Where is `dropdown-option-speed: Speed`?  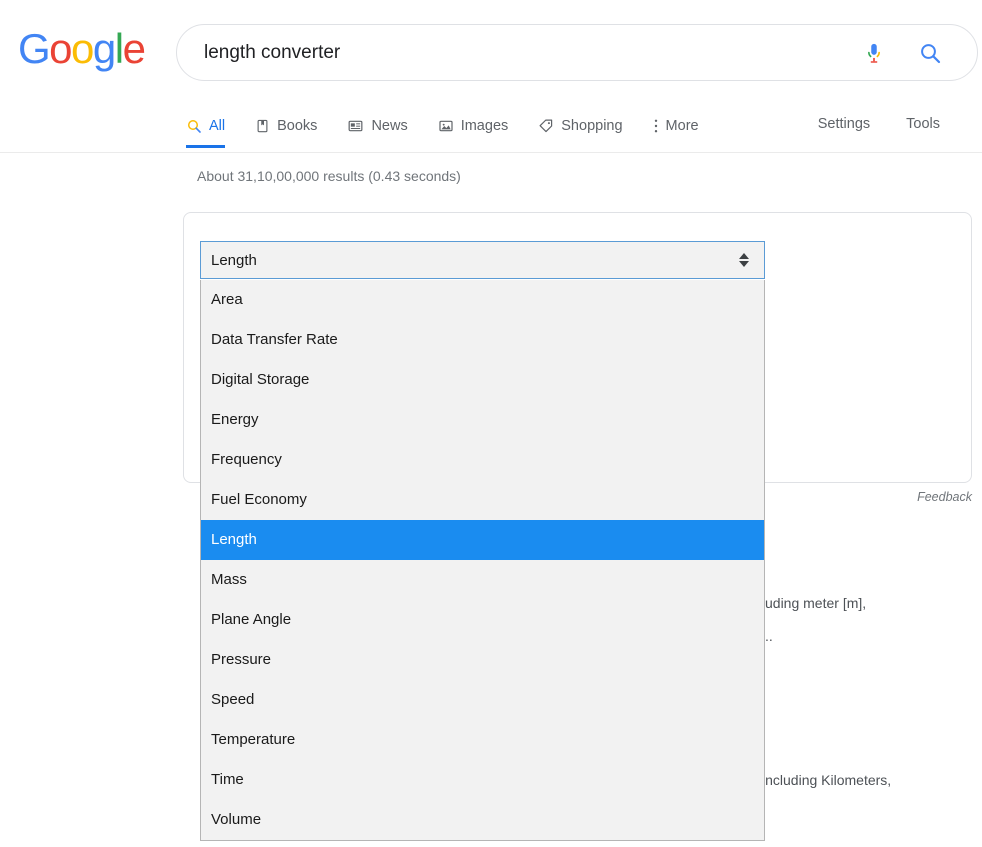
dropdown-option-speed: Speed is located at coordinates (482, 700).